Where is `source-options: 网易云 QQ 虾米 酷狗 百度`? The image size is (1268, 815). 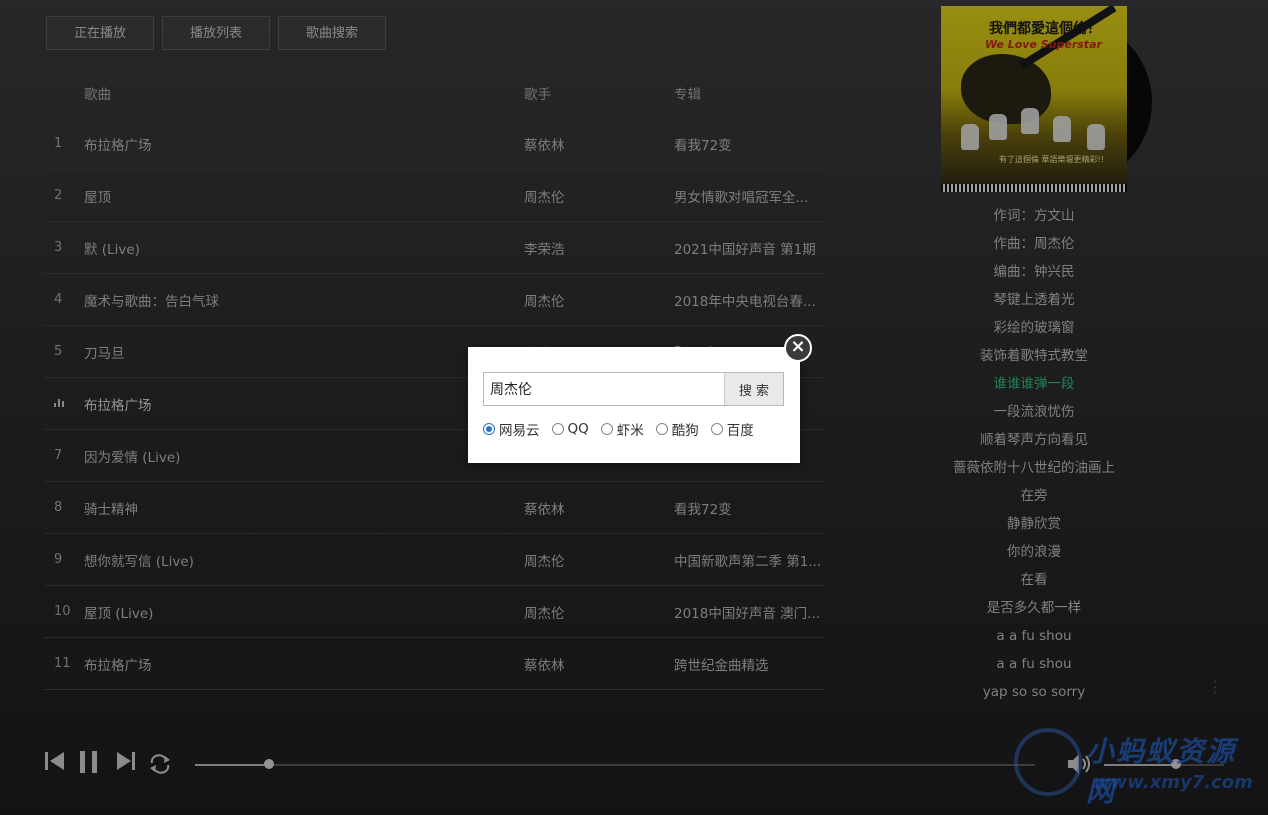
source-options: 网易云 QQ 虾米 酷狗 百度 is located at coordinates (618, 429).